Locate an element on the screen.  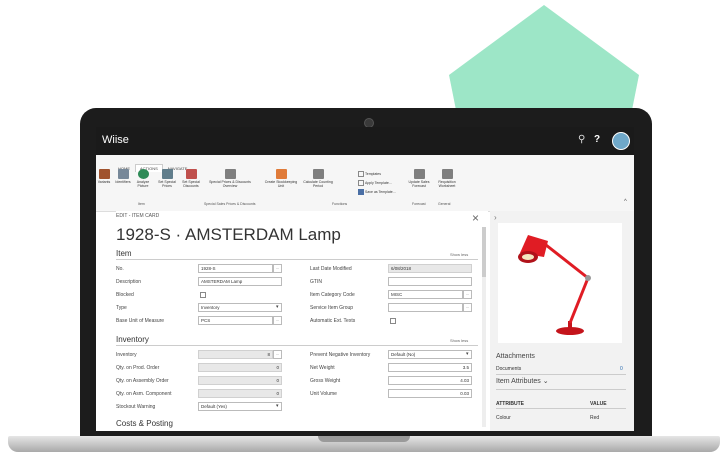
item-show-less-link: Show less is located at coordinates (459, 254).